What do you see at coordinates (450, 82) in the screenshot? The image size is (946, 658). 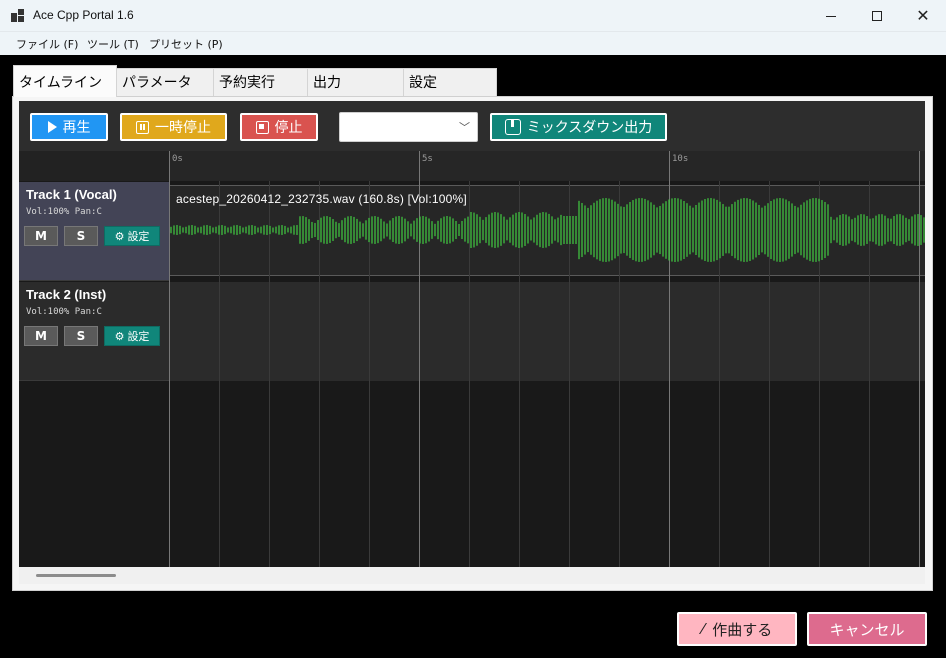 I see `tab-settings: 設定` at bounding box center [450, 82].